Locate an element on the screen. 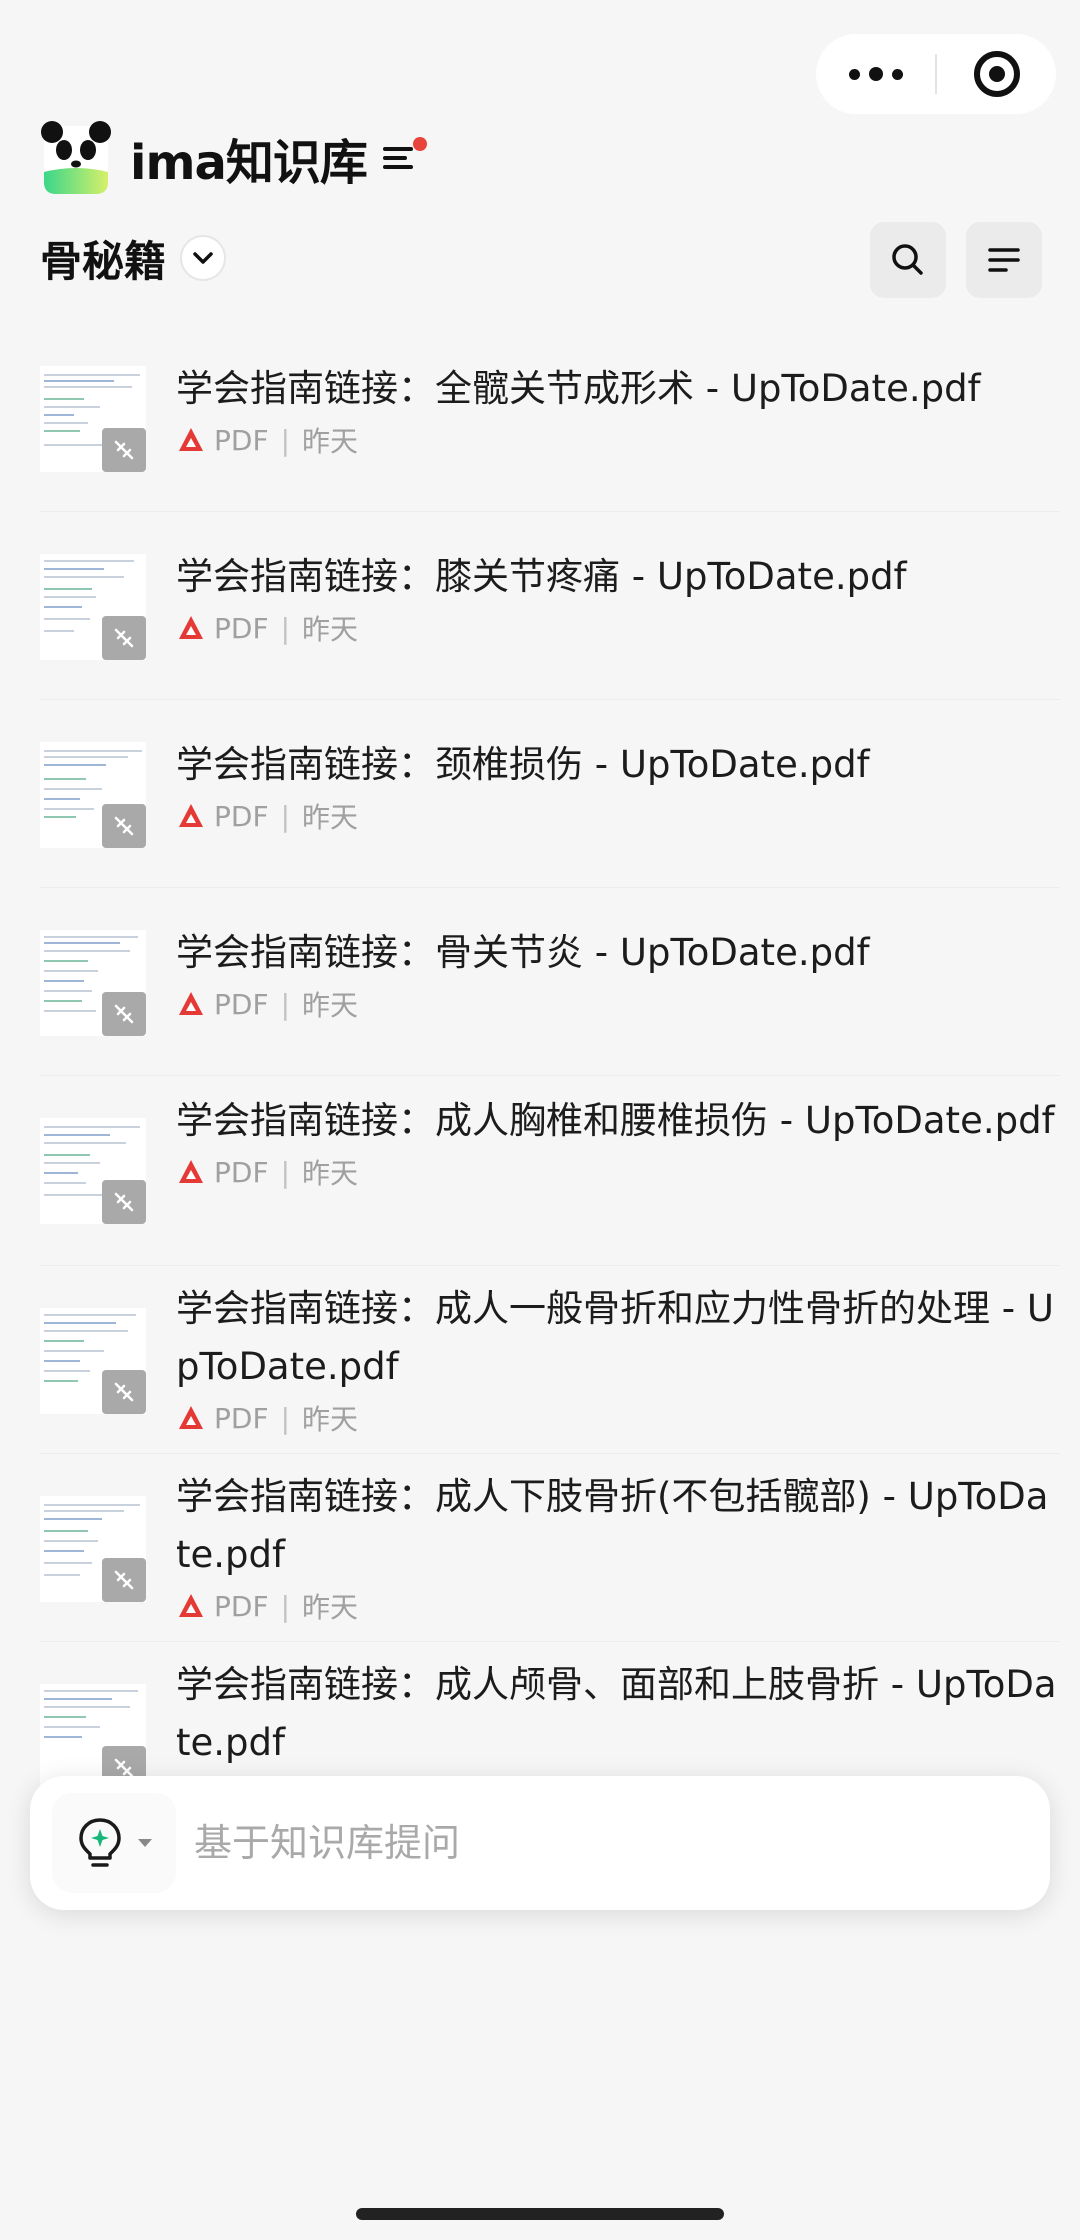 Image resolution: width=1080 pixels, height=2240 pixels. ask-bar is located at coordinates (540, 1843).